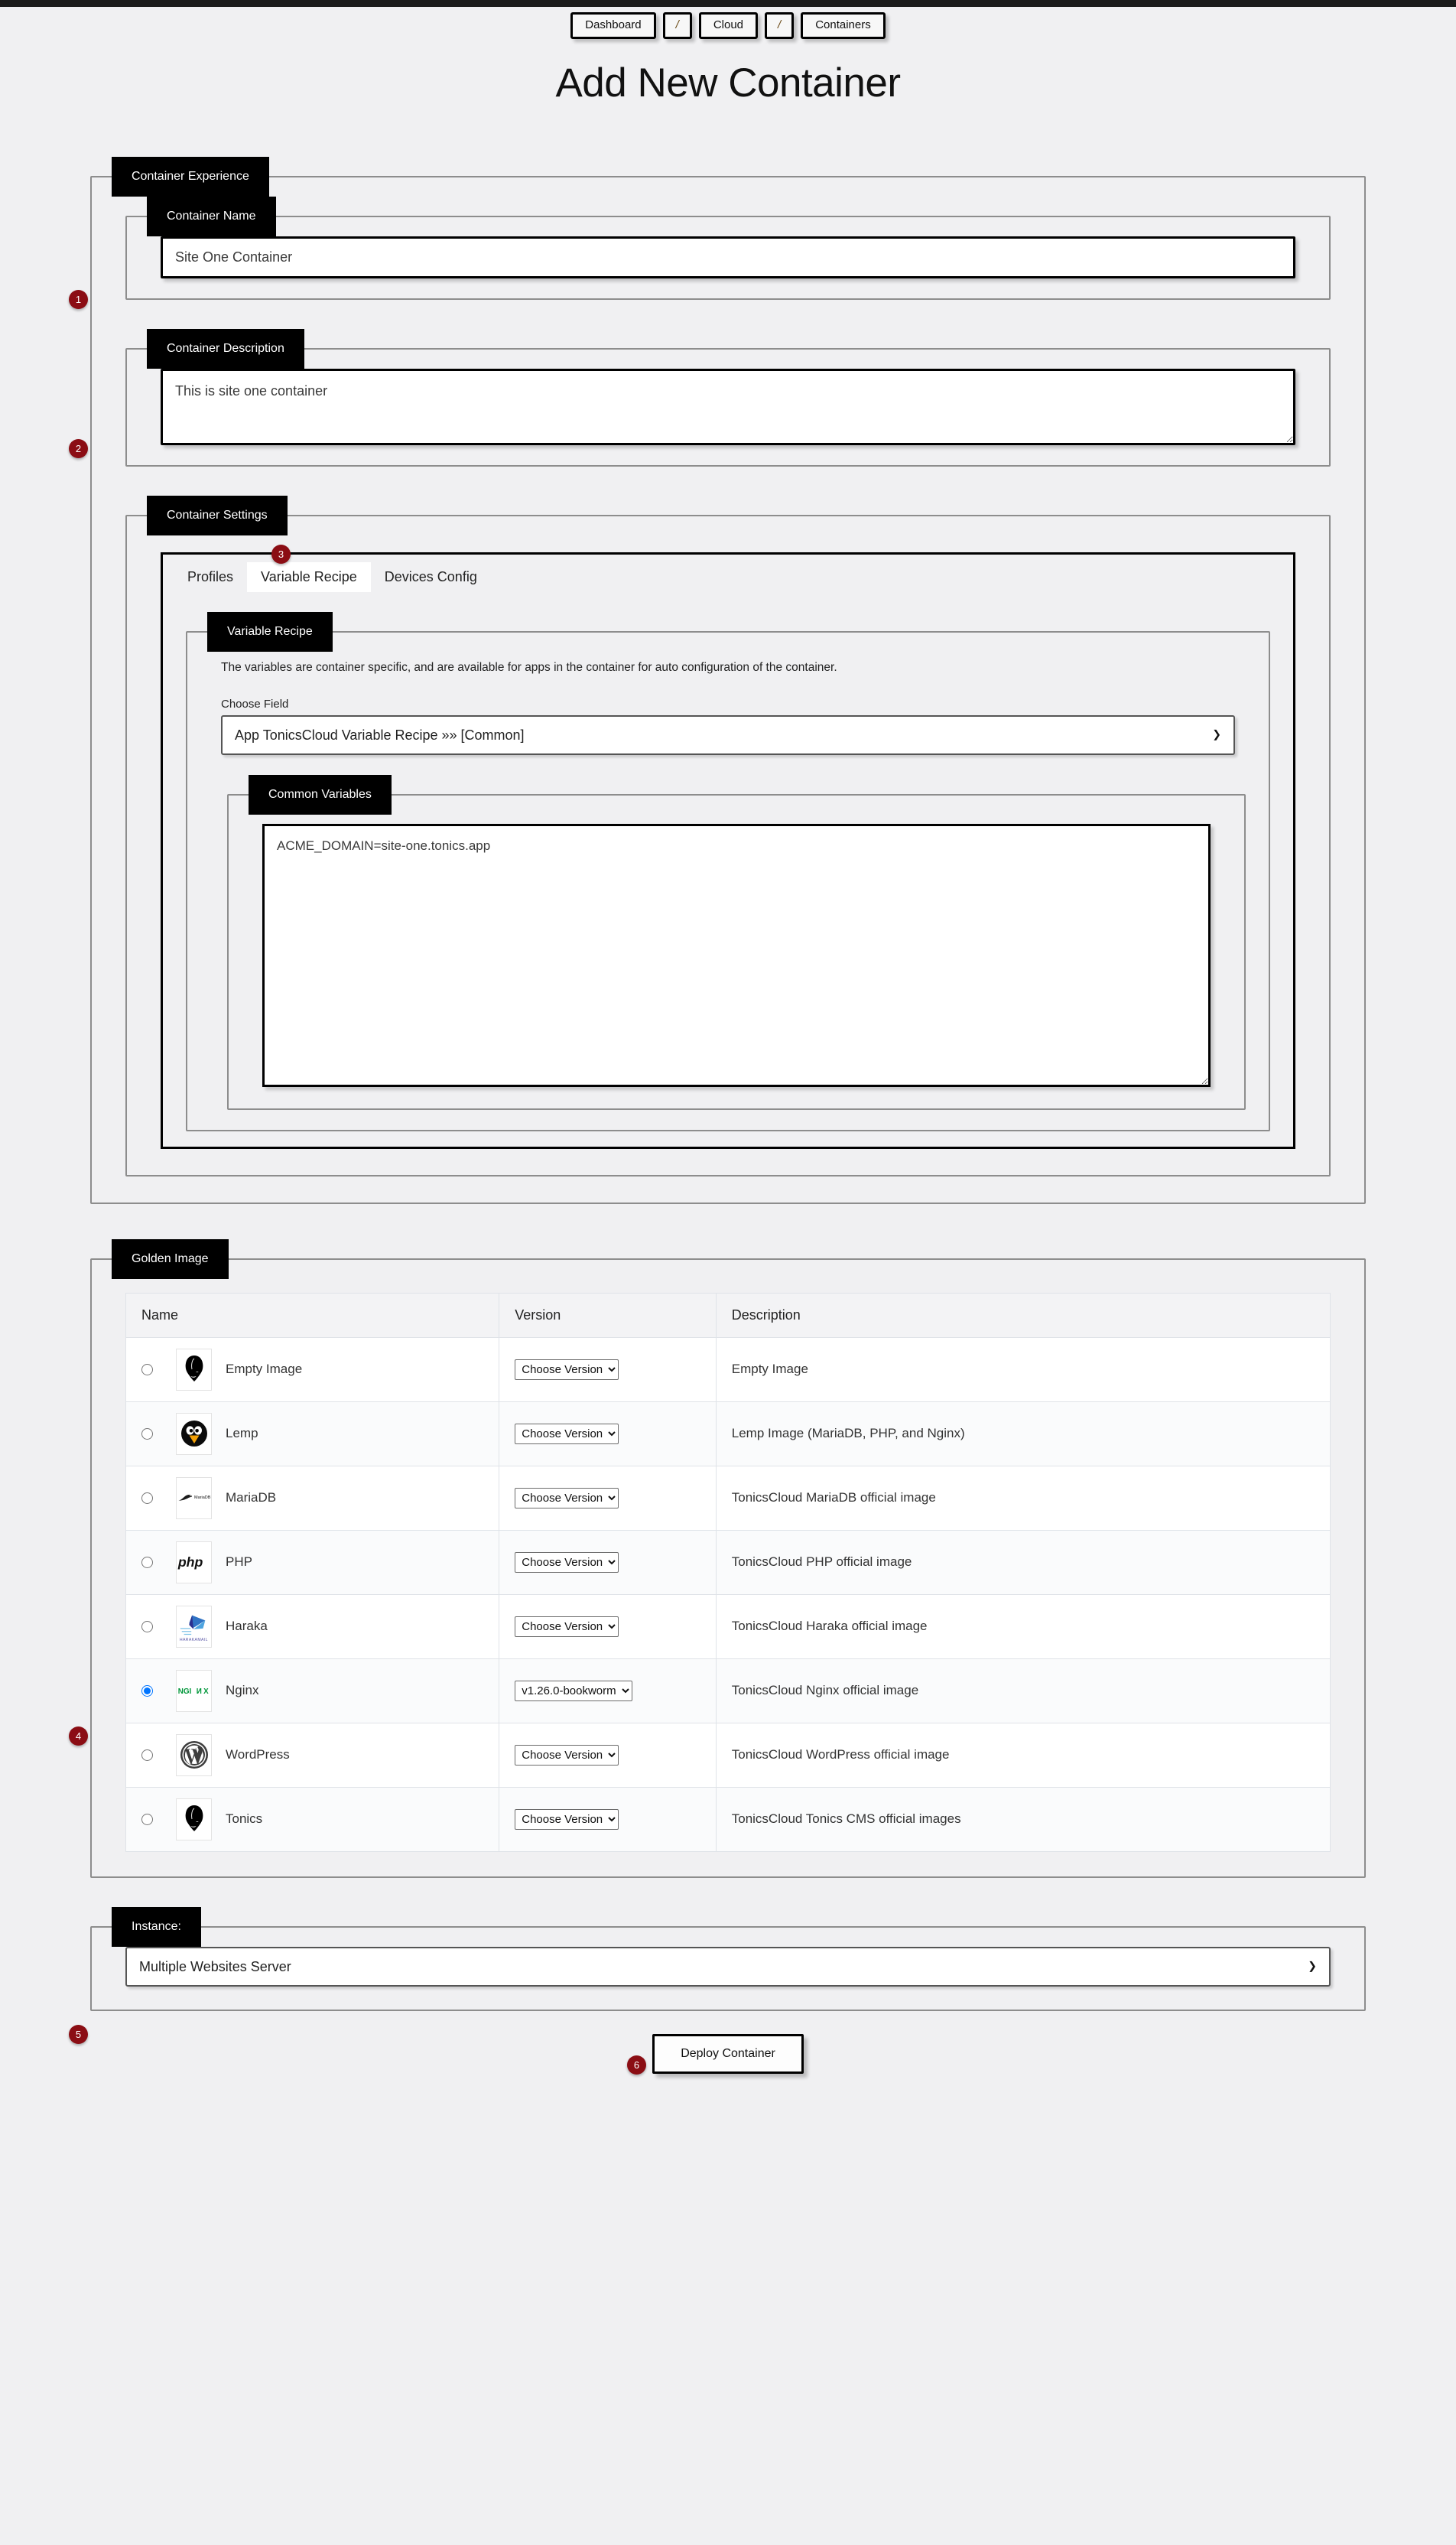 The width and height of the screenshot is (1456, 2545). Describe the element at coordinates (1023, 1690) in the screenshot. I see `description-cell: TonicsCloud Nginx official image` at that location.